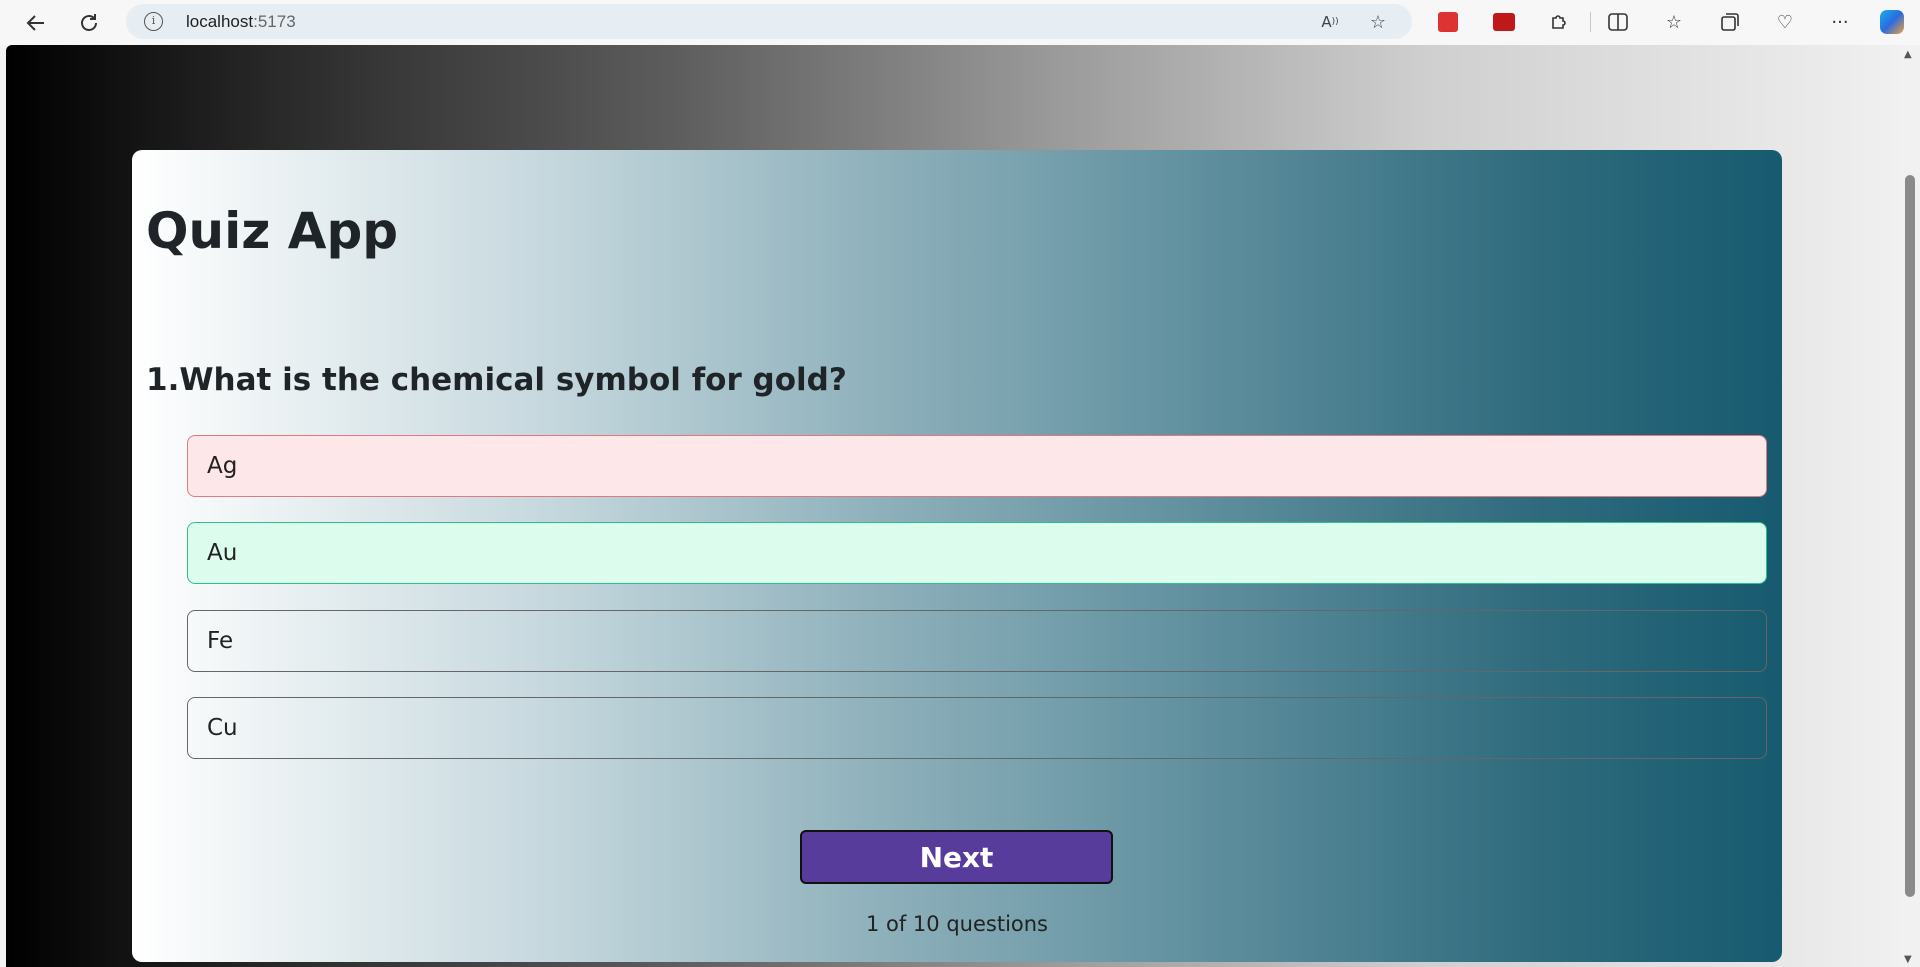 This screenshot has width=1920, height=967. I want to click on split-screen-icon, so click(1618, 22).